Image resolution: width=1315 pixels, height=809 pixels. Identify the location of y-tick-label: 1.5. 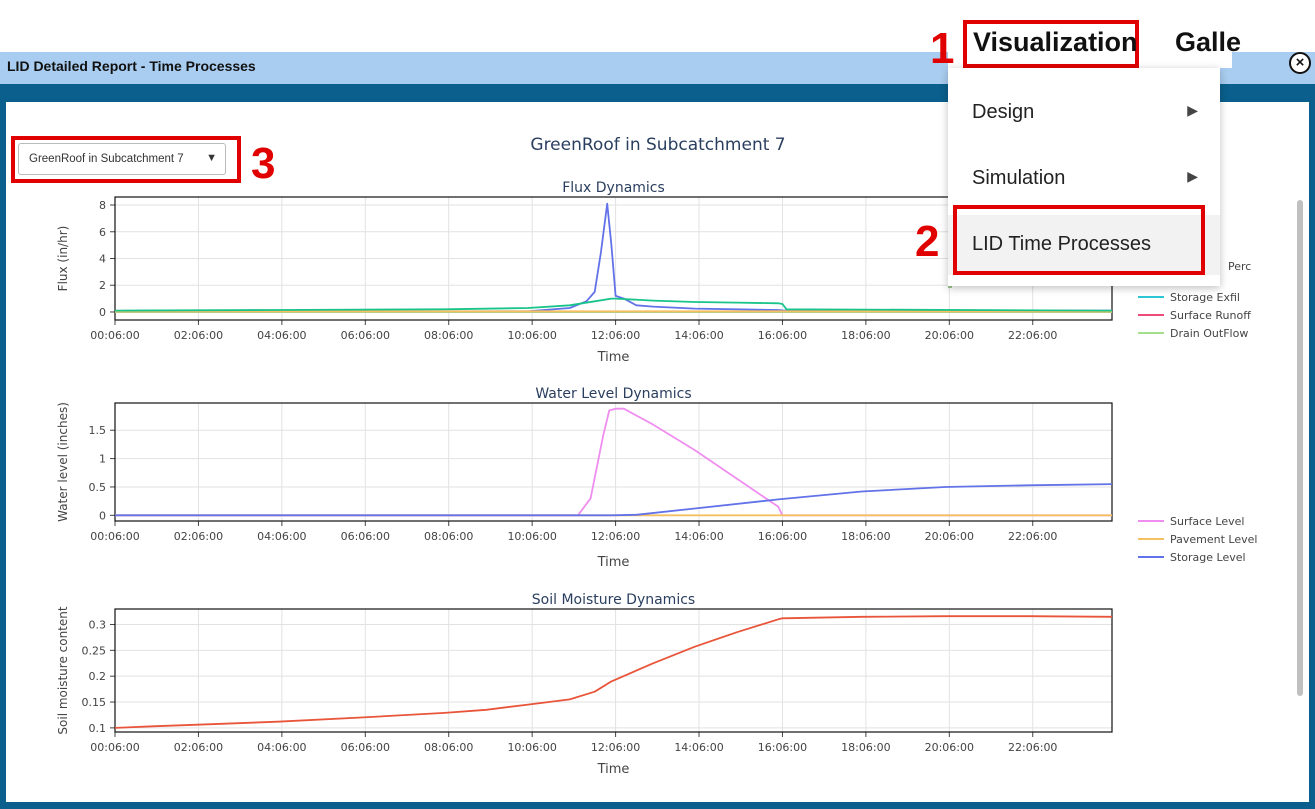
(98, 430).